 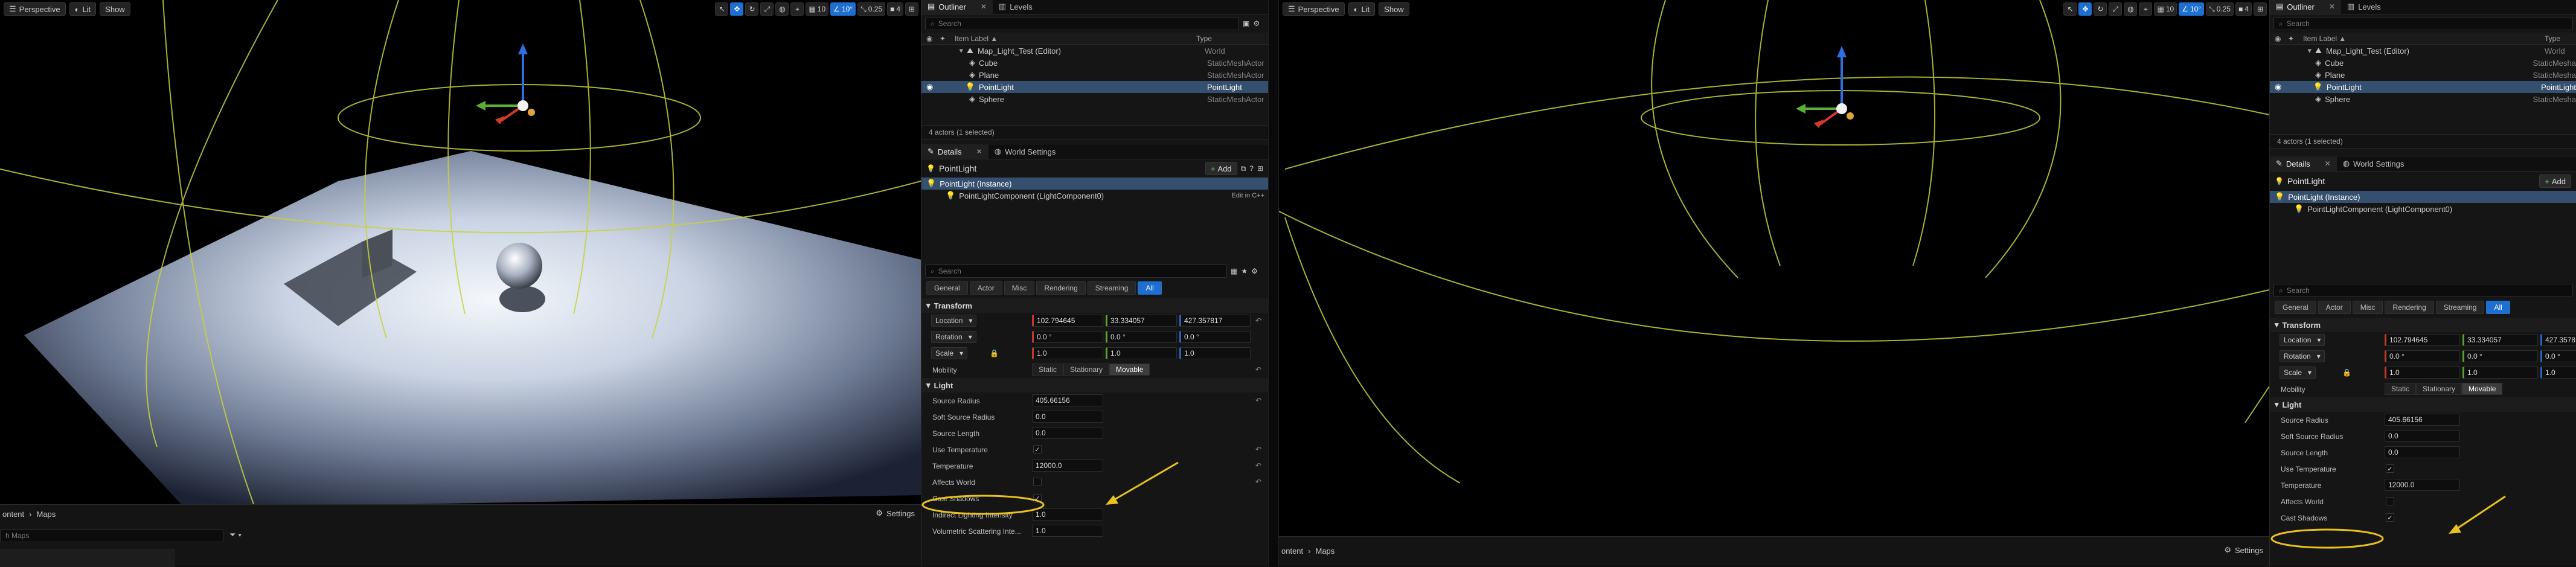 I want to click on location-z-field: 427.35781, so click(x=2558, y=340).